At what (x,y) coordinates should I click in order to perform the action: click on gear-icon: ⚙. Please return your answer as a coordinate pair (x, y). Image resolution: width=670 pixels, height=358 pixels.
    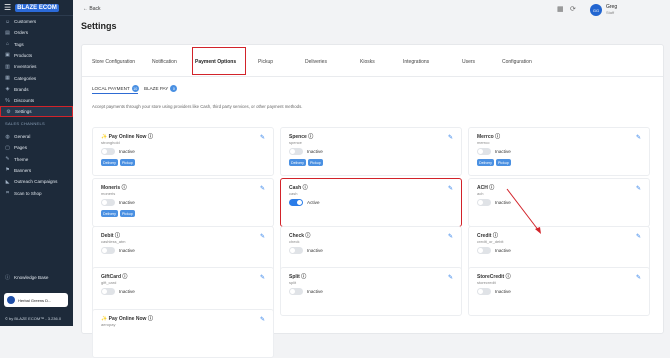
    Looking at the image, I should click on (8, 111).